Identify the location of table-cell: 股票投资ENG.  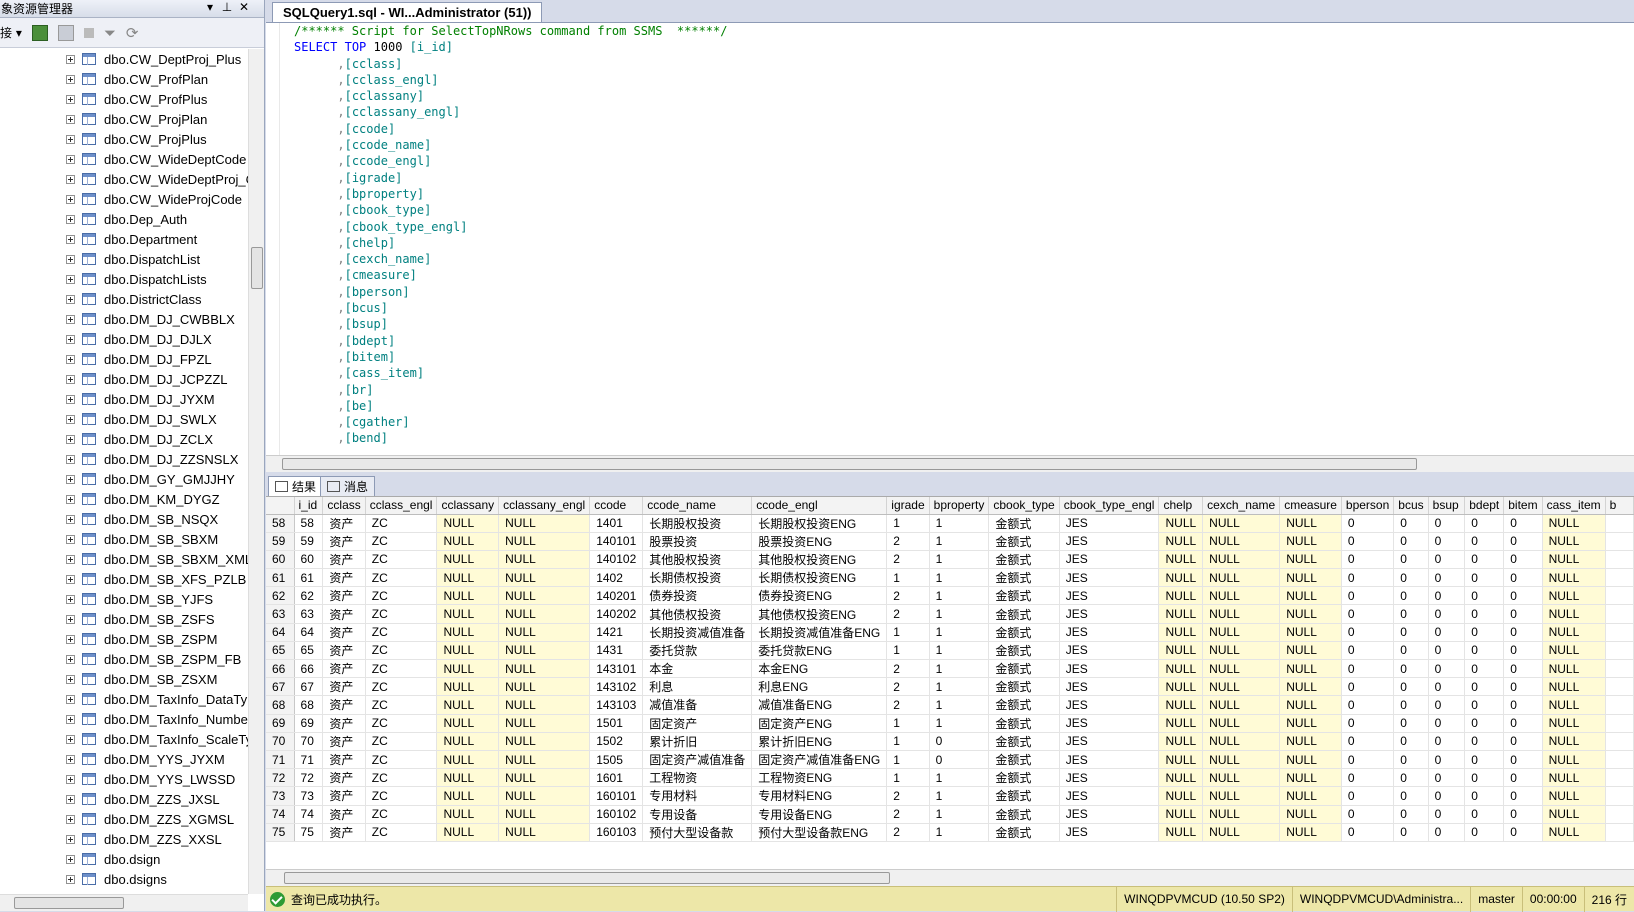
(819, 541).